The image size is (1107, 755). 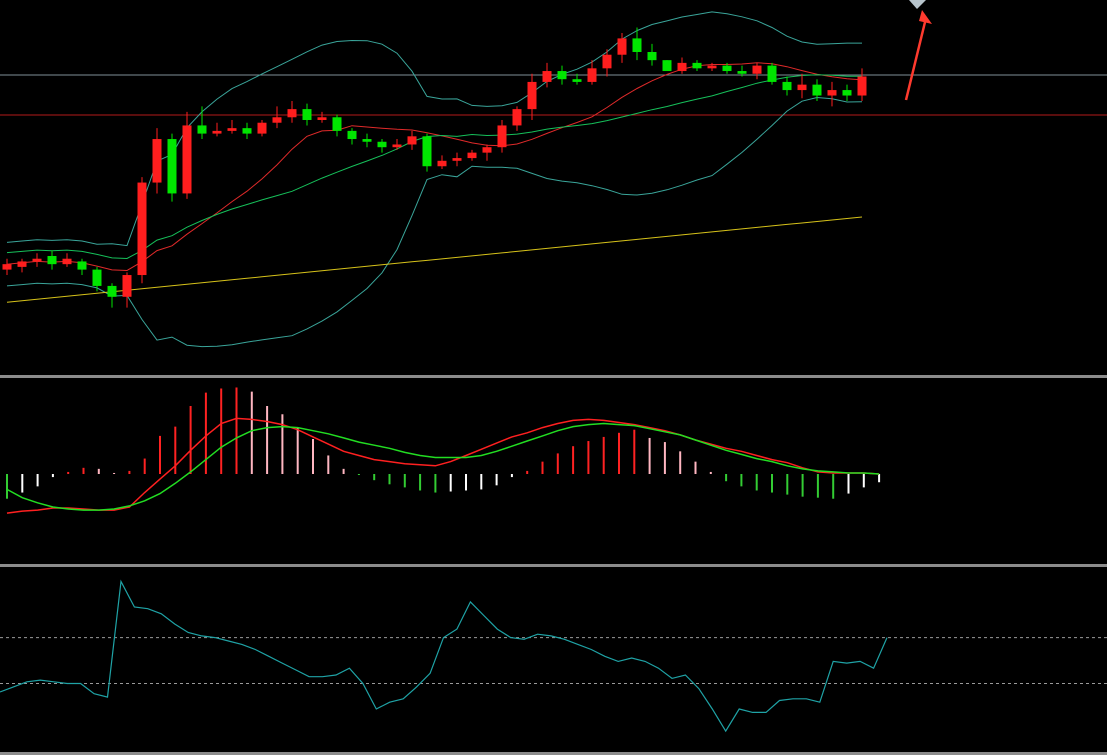 I want to click on macd-dif-line, so click(x=443, y=465).